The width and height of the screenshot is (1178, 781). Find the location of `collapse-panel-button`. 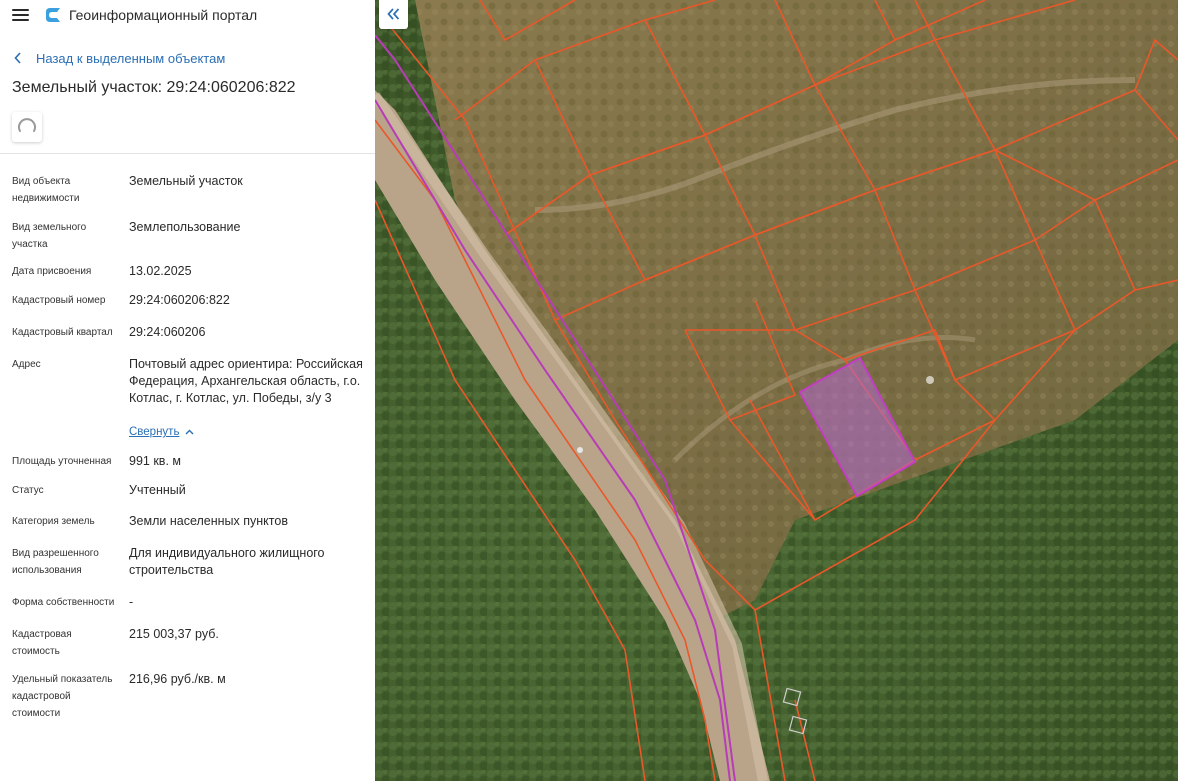

collapse-panel-button is located at coordinates (393, 14).